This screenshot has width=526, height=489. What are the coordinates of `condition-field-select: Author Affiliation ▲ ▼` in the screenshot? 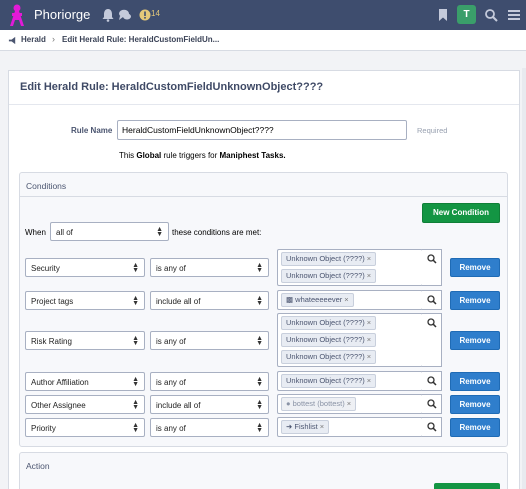 It's located at (85, 381).